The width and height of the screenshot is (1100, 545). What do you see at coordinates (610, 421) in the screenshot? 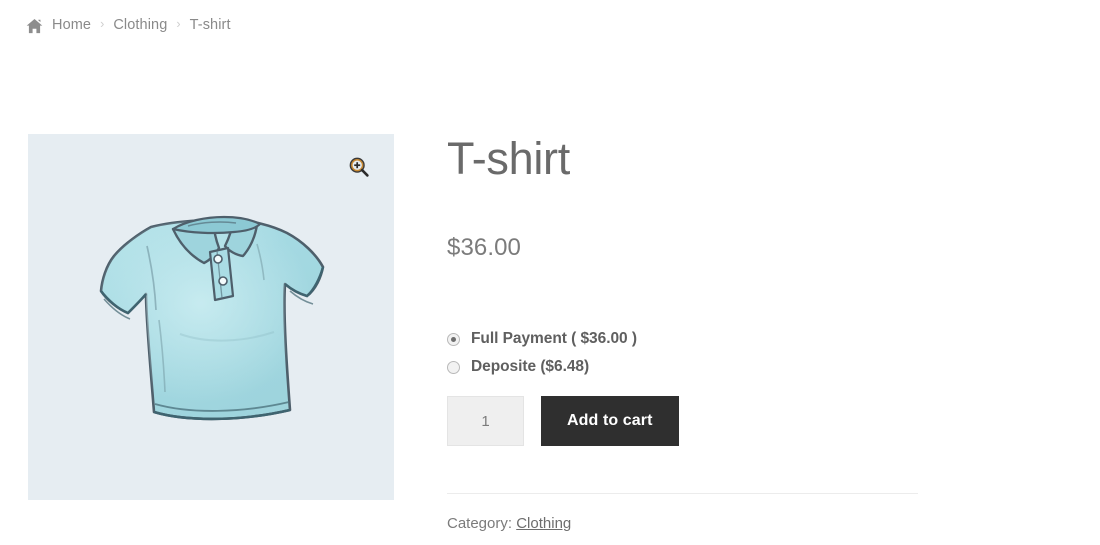
I see `add-to-cart-button: Add to cart` at bounding box center [610, 421].